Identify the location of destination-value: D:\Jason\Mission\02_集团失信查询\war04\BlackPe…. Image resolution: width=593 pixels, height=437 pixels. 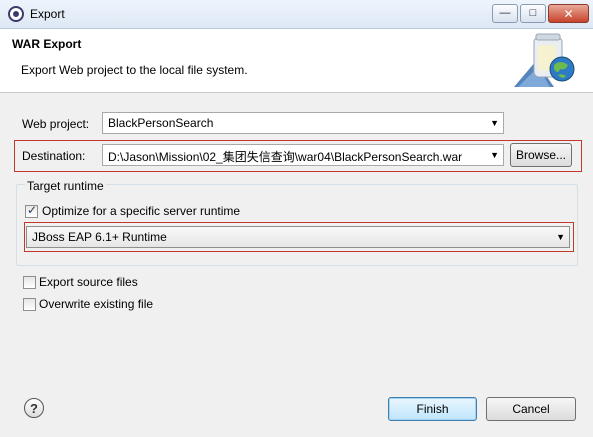
(285, 157).